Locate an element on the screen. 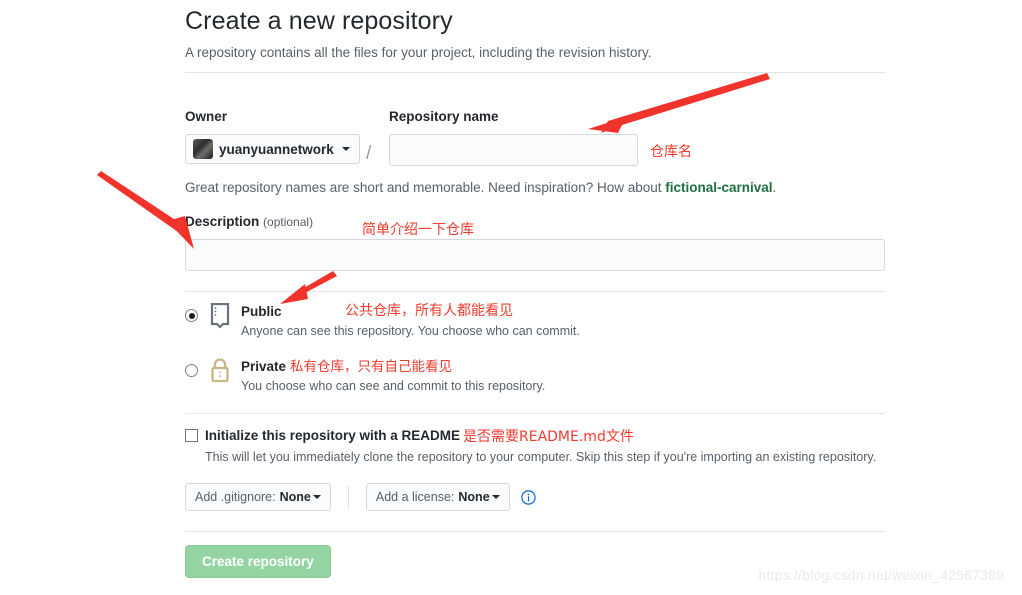 The height and width of the screenshot is (595, 1022). hint-suffix-text: . is located at coordinates (774, 187).